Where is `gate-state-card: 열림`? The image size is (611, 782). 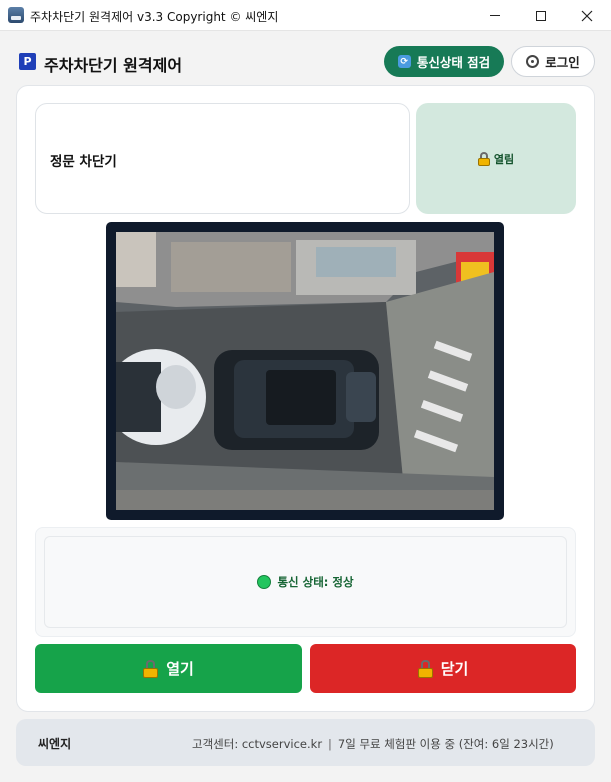
gate-state-card: 열림 is located at coordinates (496, 158).